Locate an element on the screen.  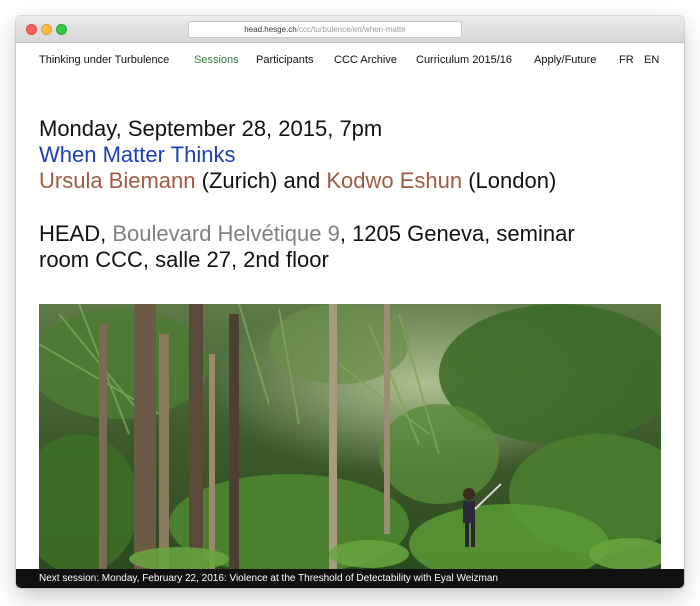
url-host: head.hesge.ch is located at coordinates (270, 29).